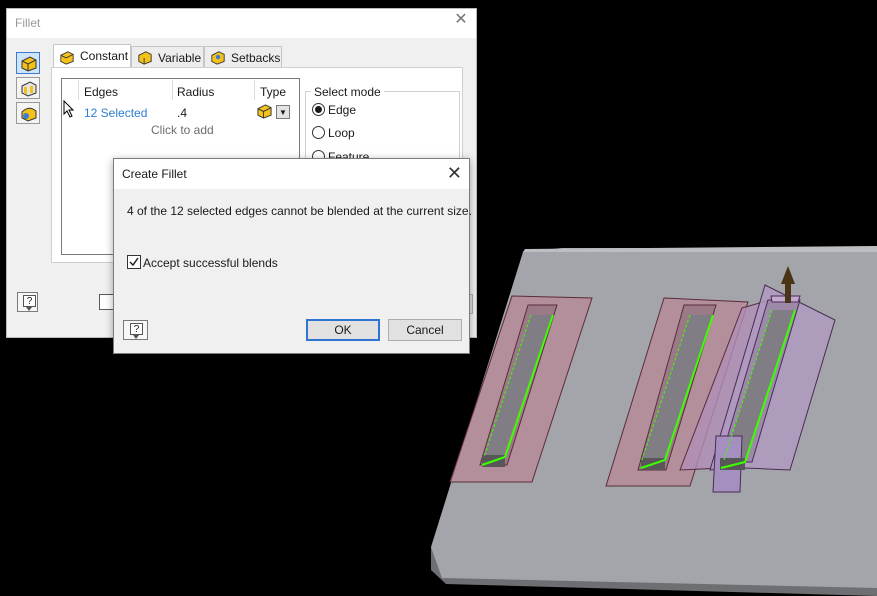  I want to click on radius-column-header: Radius, so click(196, 92).